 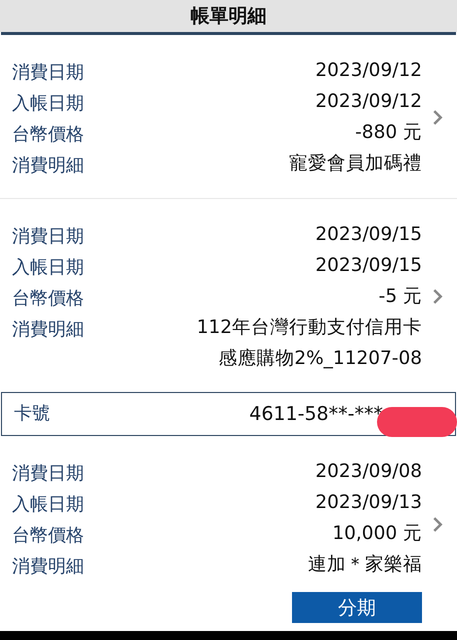 What do you see at coordinates (309, 328) in the screenshot?
I see `field-value: 112年台灣行動支付信用卡` at bounding box center [309, 328].